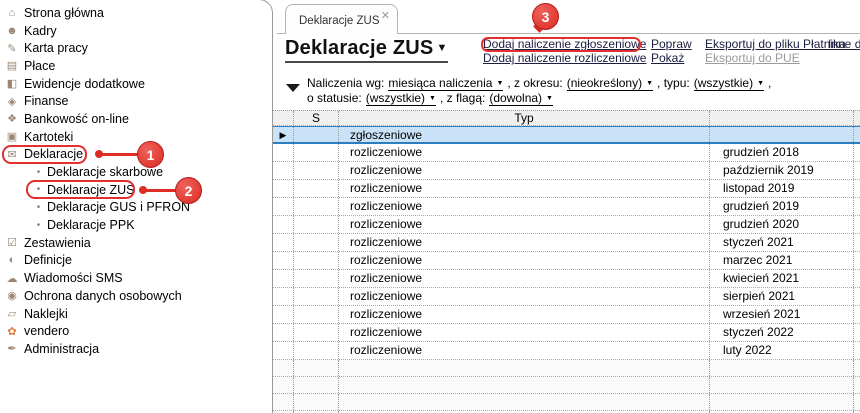 Image resolution: width=860 pixels, height=413 pixels. Describe the element at coordinates (782, 118) in the screenshot. I see `column-header-okres` at that location.